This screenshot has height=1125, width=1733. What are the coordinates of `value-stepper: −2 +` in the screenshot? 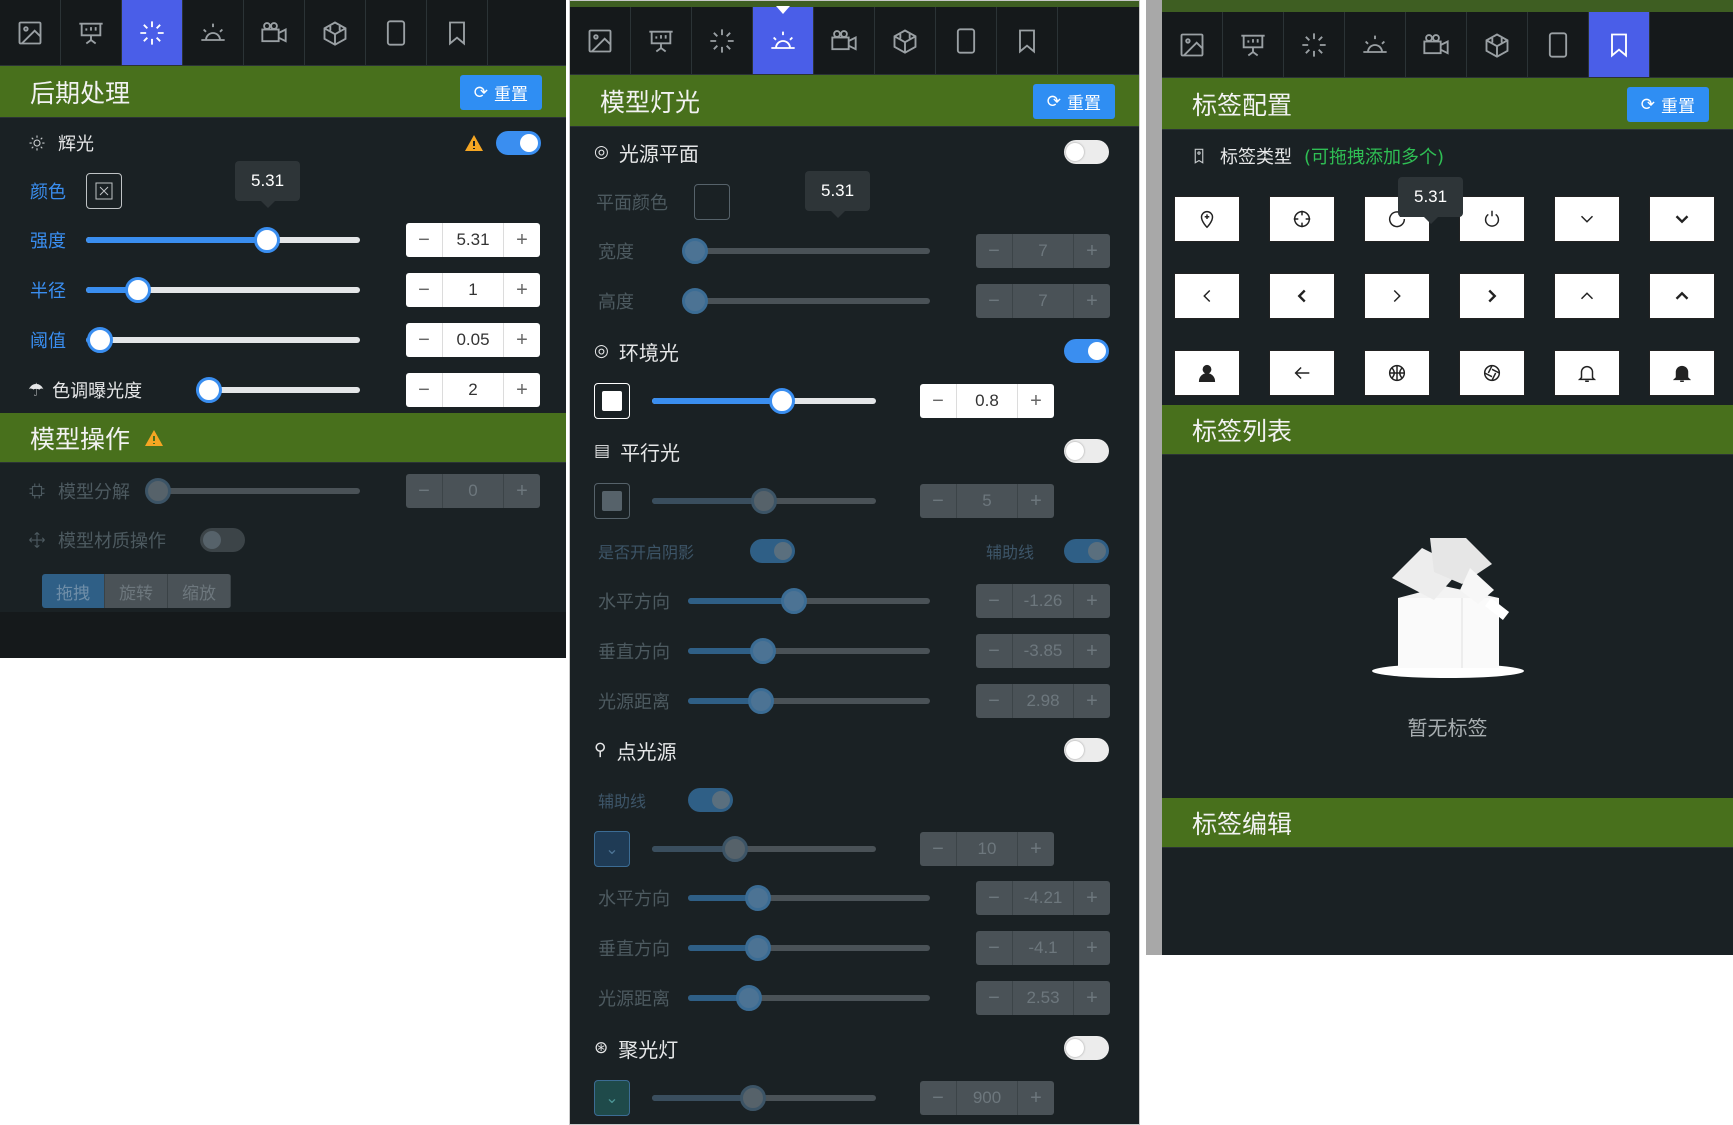 It's located at (473, 390).